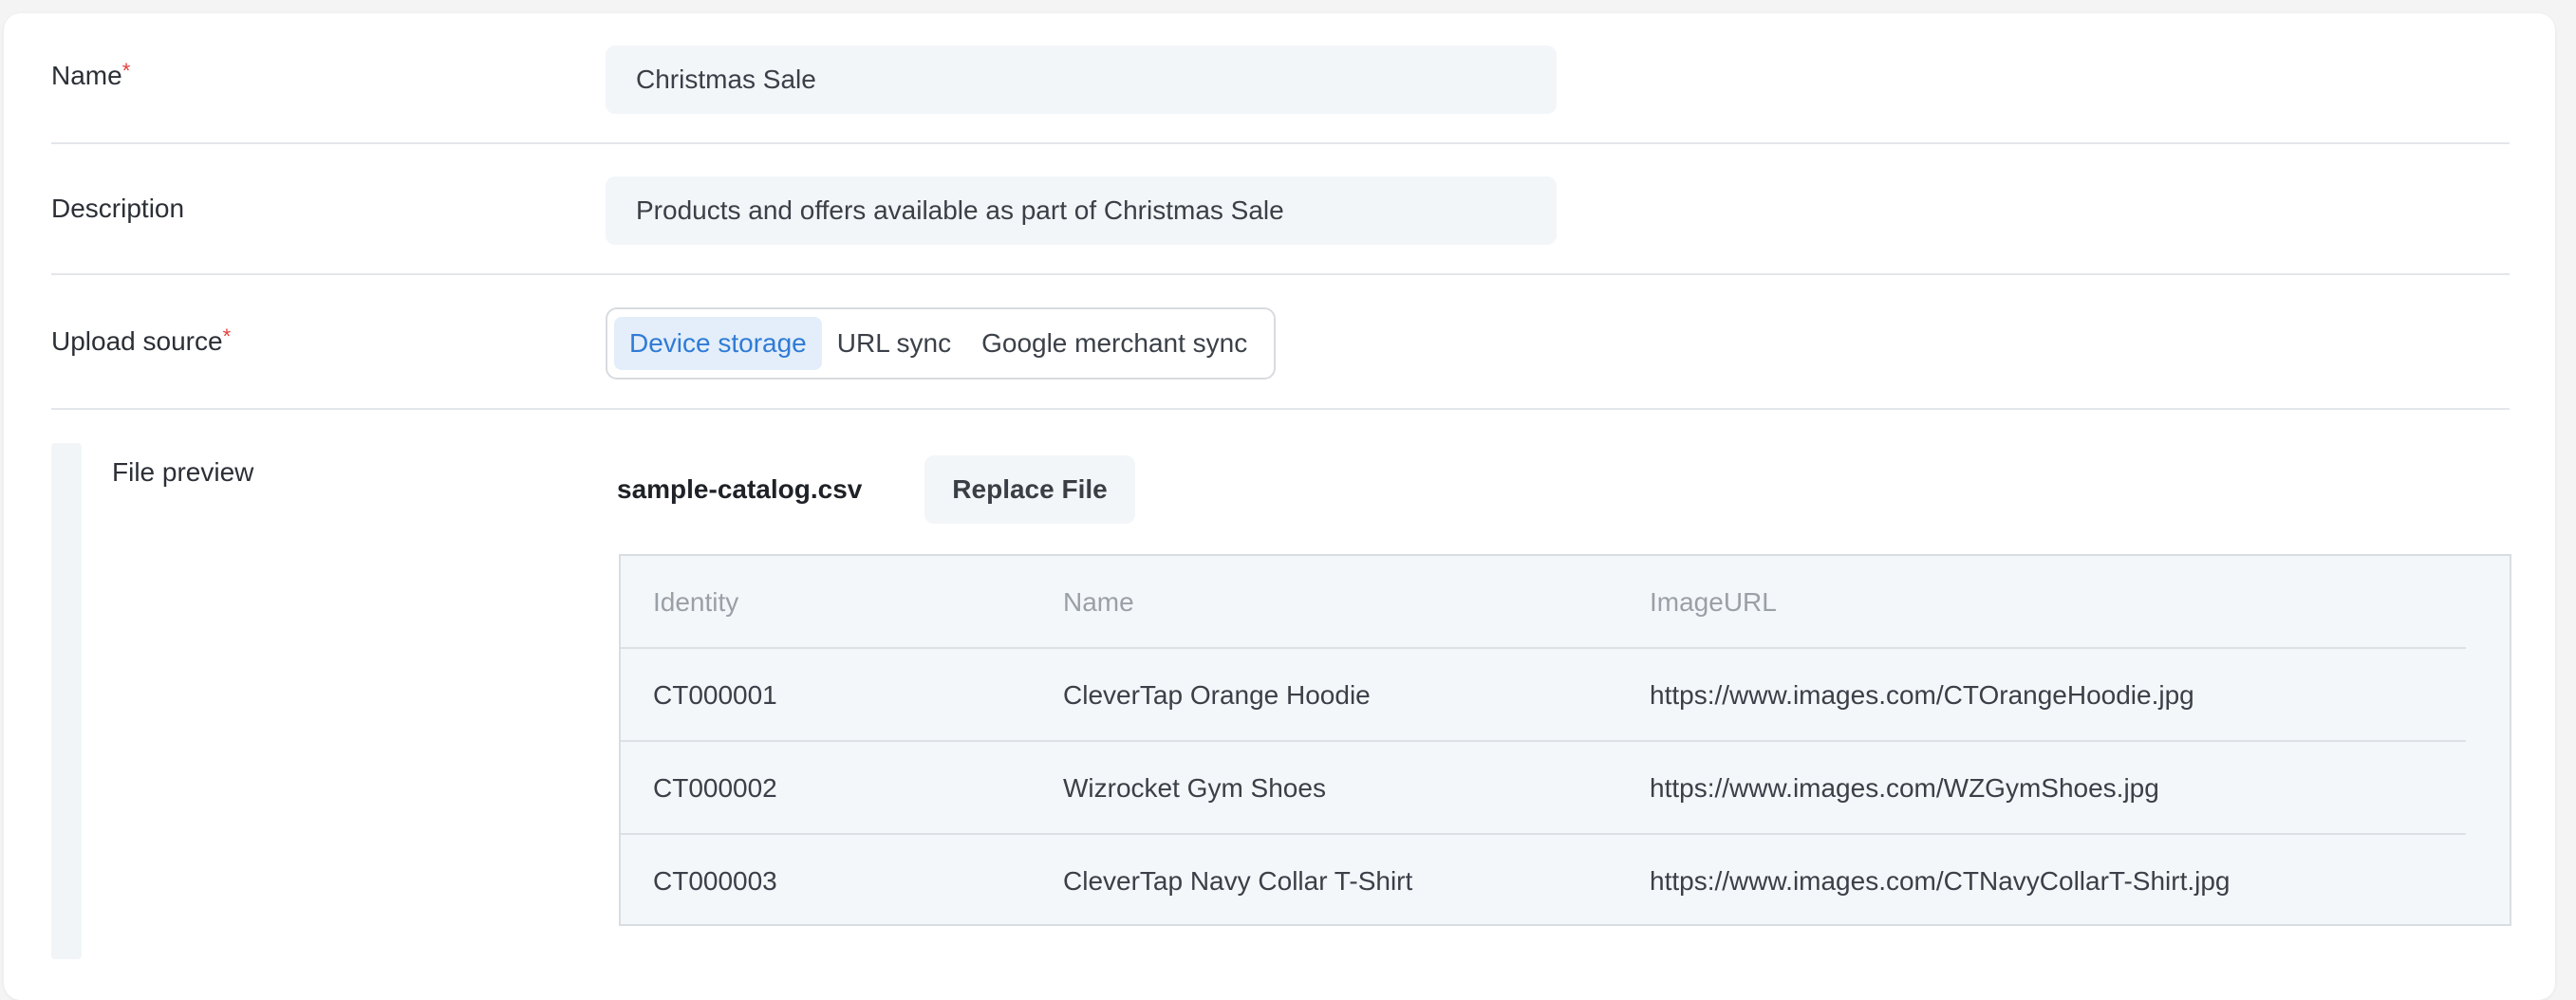 The width and height of the screenshot is (2576, 1000). Describe the element at coordinates (137, 341) in the screenshot. I see `upload-source-label-text: Upload source` at that location.